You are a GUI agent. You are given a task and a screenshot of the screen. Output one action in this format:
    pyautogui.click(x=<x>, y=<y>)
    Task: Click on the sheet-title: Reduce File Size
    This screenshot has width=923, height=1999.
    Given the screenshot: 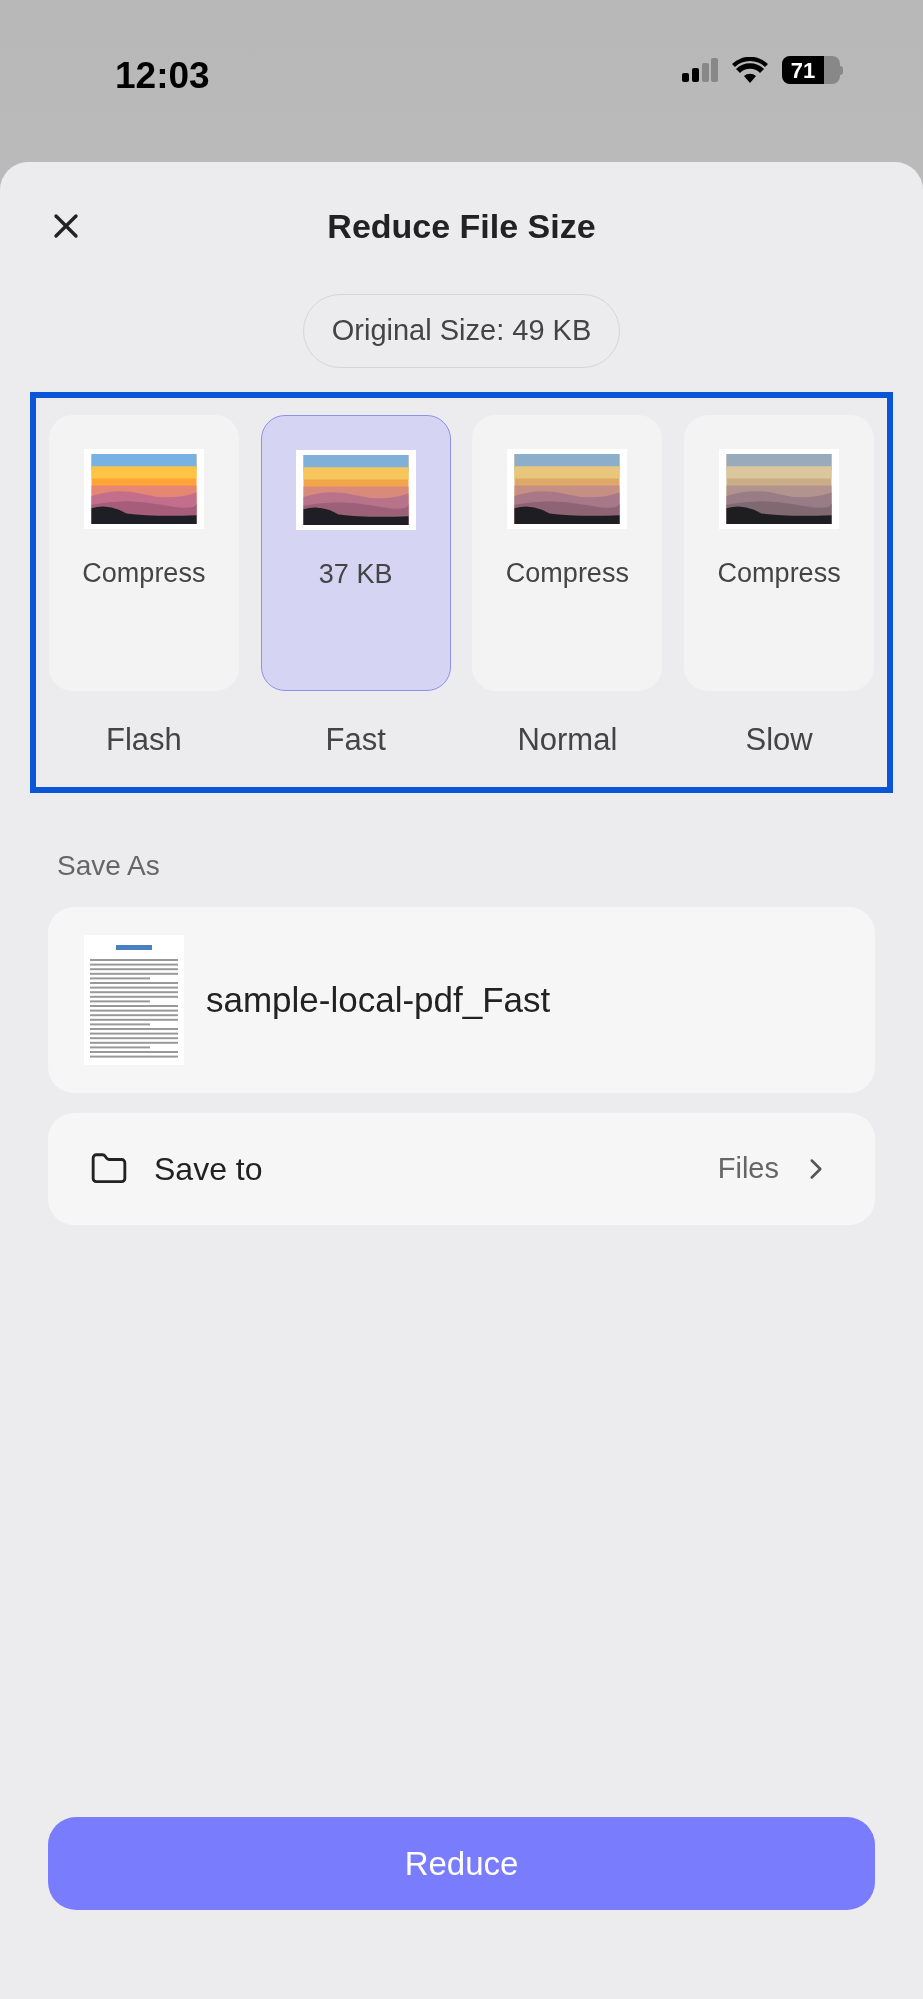 What is the action you would take?
    pyautogui.click(x=461, y=226)
    